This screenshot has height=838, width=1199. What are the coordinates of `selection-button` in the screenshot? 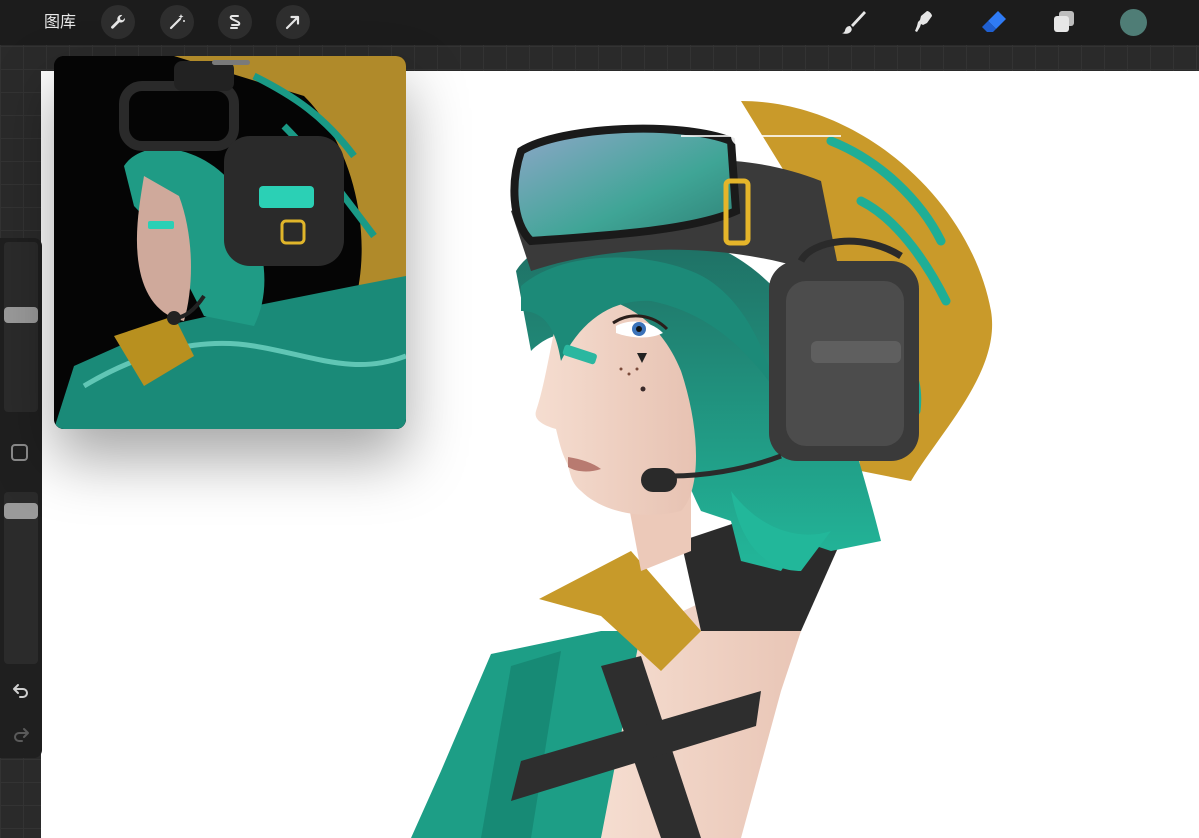 It's located at (235, 22).